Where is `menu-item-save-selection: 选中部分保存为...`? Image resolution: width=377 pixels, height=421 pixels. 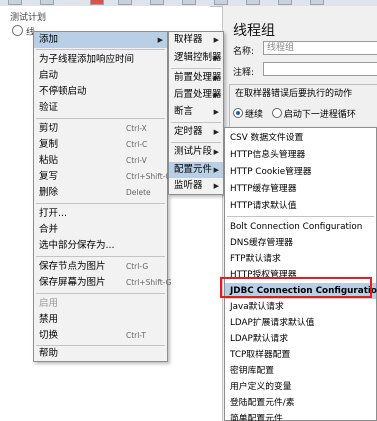 menu-item-save-selection: 选中部分保存为... is located at coordinates (100, 246).